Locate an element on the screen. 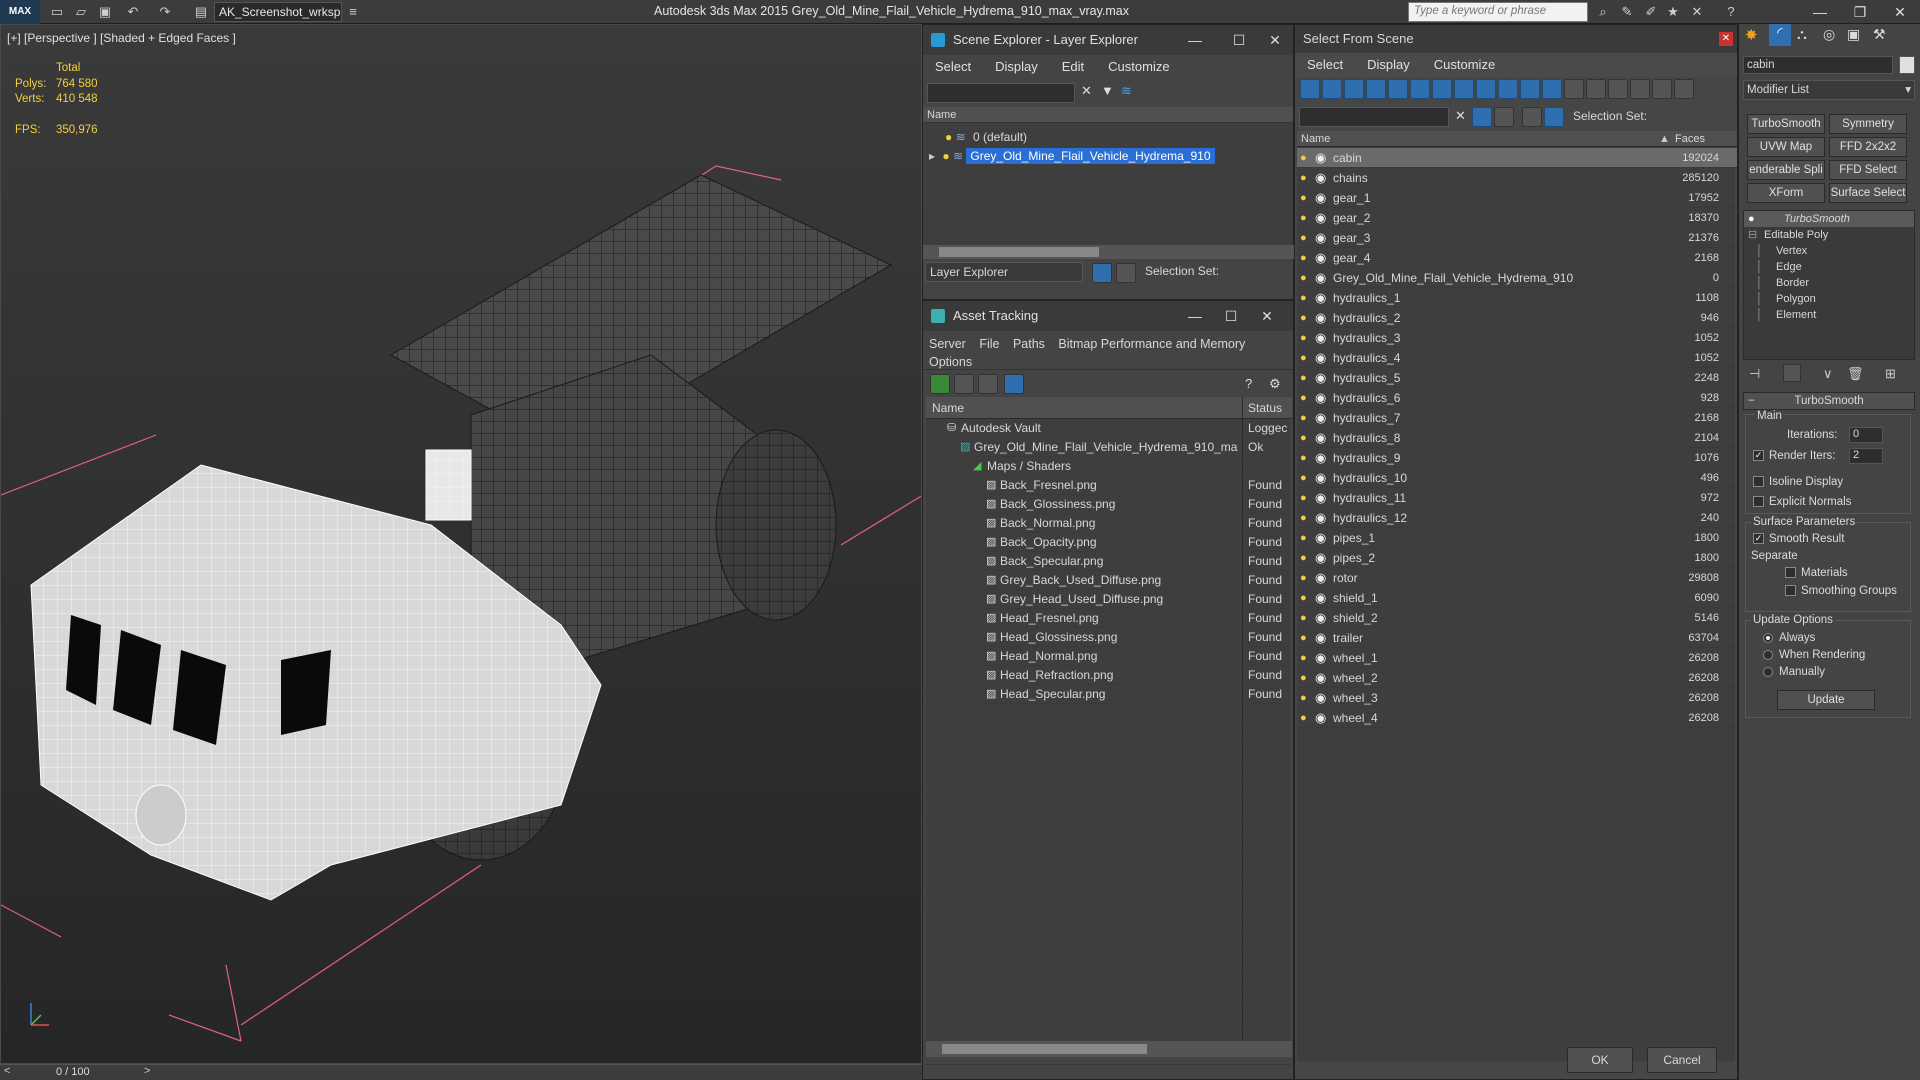 This screenshot has height=1080, width=1920. search-input: Type a keyword or phrase is located at coordinates (1498, 12).